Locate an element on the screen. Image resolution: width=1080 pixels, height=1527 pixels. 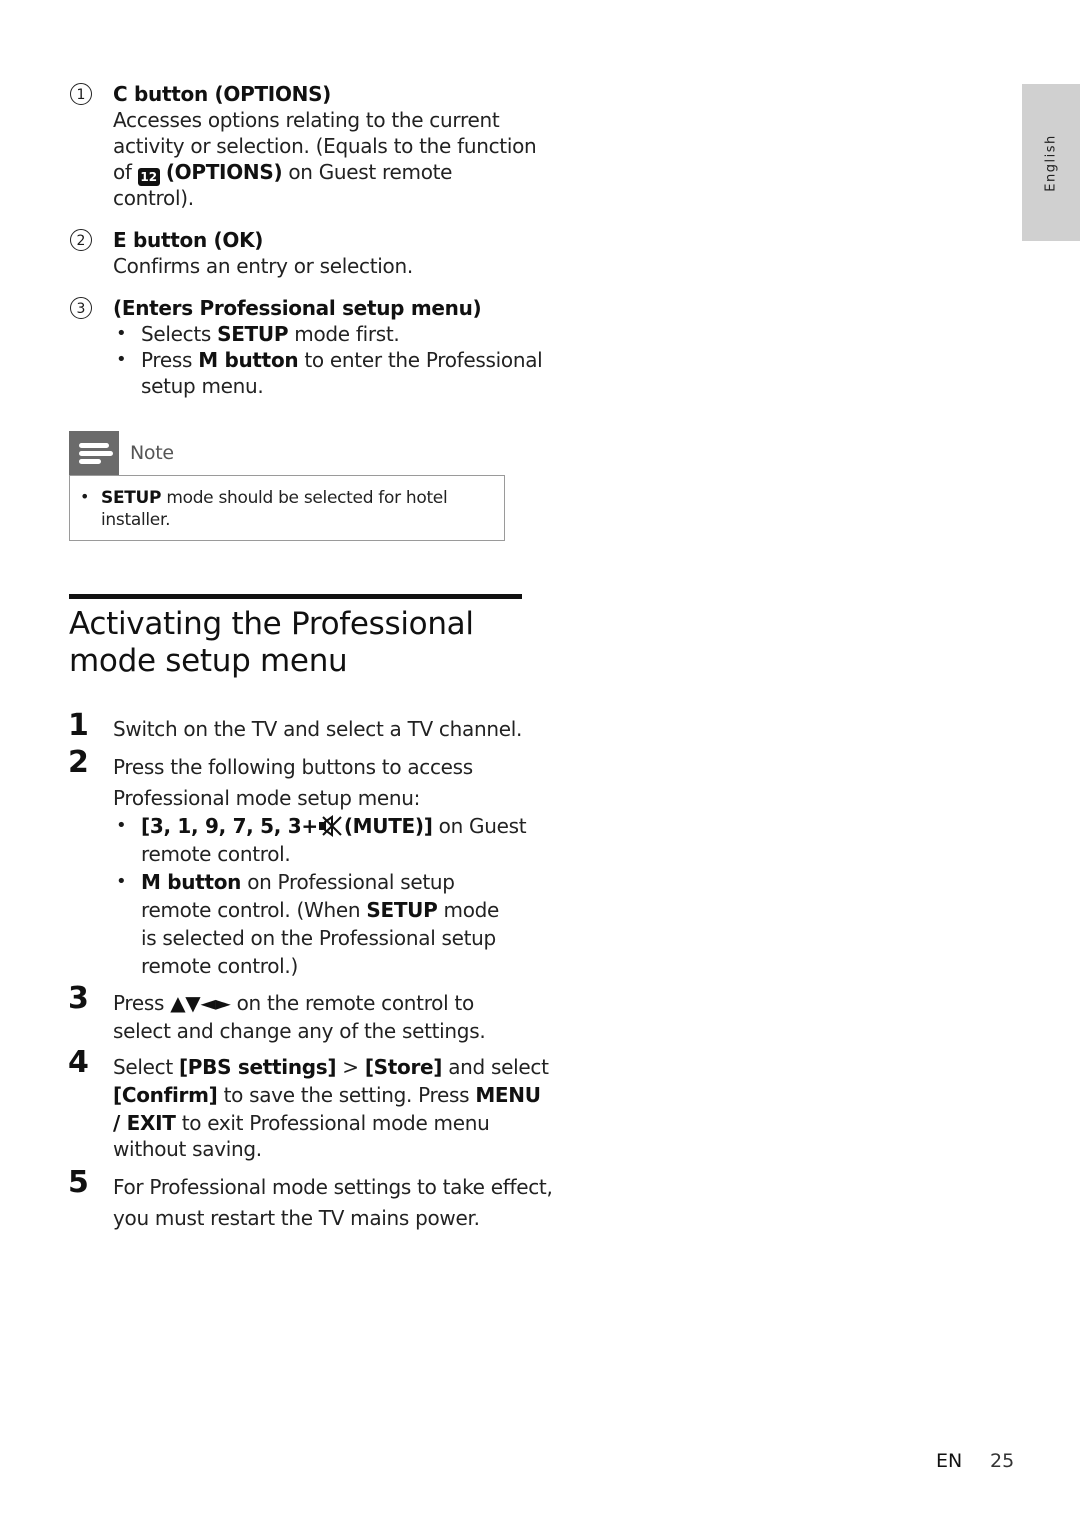
step-2-bullet-2-cont: remote control.) is located at coordinates (219, 966).